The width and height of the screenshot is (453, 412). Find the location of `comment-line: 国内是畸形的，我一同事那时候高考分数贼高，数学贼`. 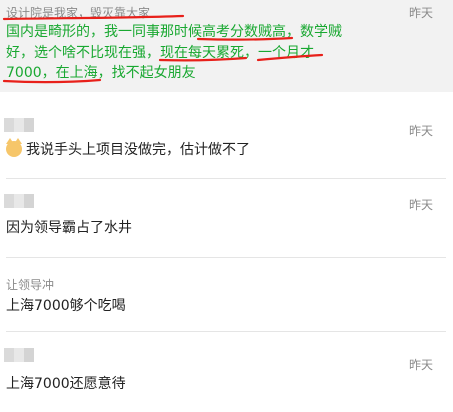

comment-line: 国内是畸形的，我一同事那时候高考分数贼高，数学贼 is located at coordinates (174, 32).